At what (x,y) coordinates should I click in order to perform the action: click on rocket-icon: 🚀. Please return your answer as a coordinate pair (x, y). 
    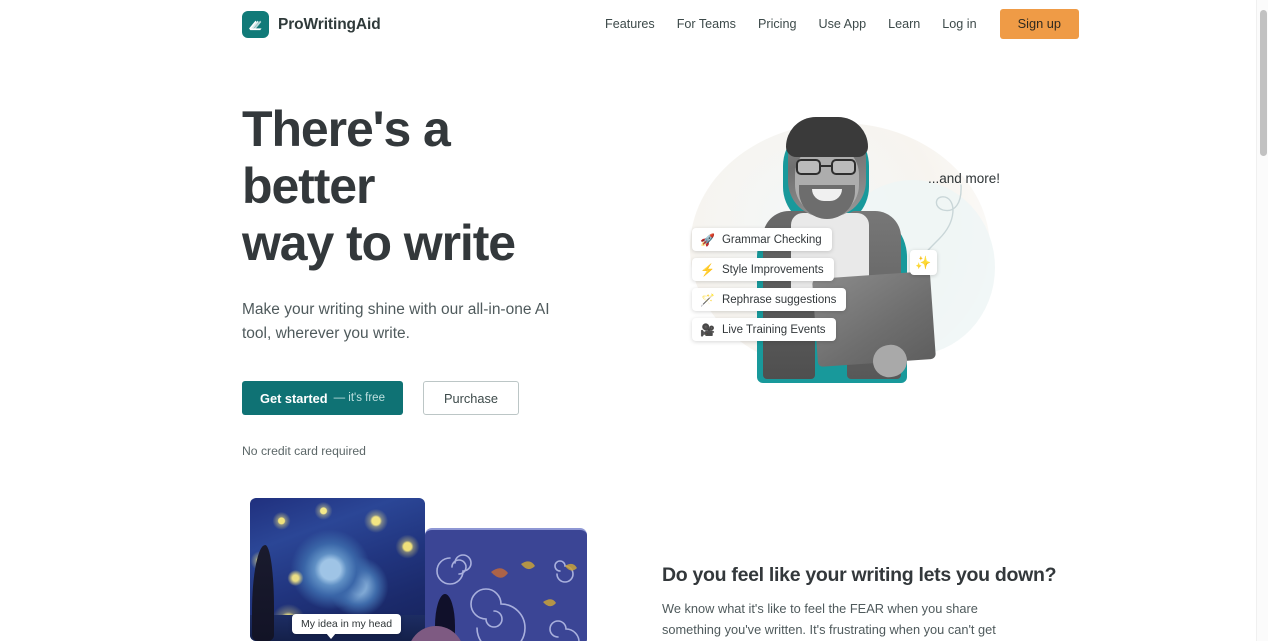
    Looking at the image, I should click on (707, 239).